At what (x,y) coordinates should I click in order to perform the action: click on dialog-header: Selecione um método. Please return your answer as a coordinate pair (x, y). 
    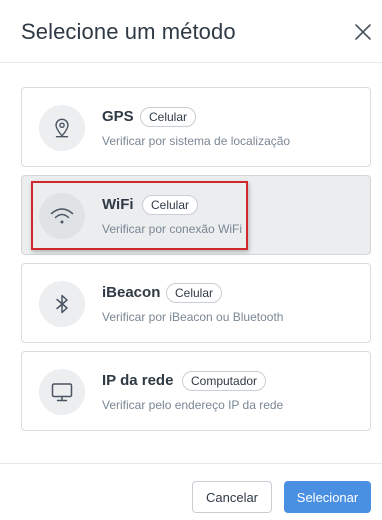
    Looking at the image, I should click on (191, 31).